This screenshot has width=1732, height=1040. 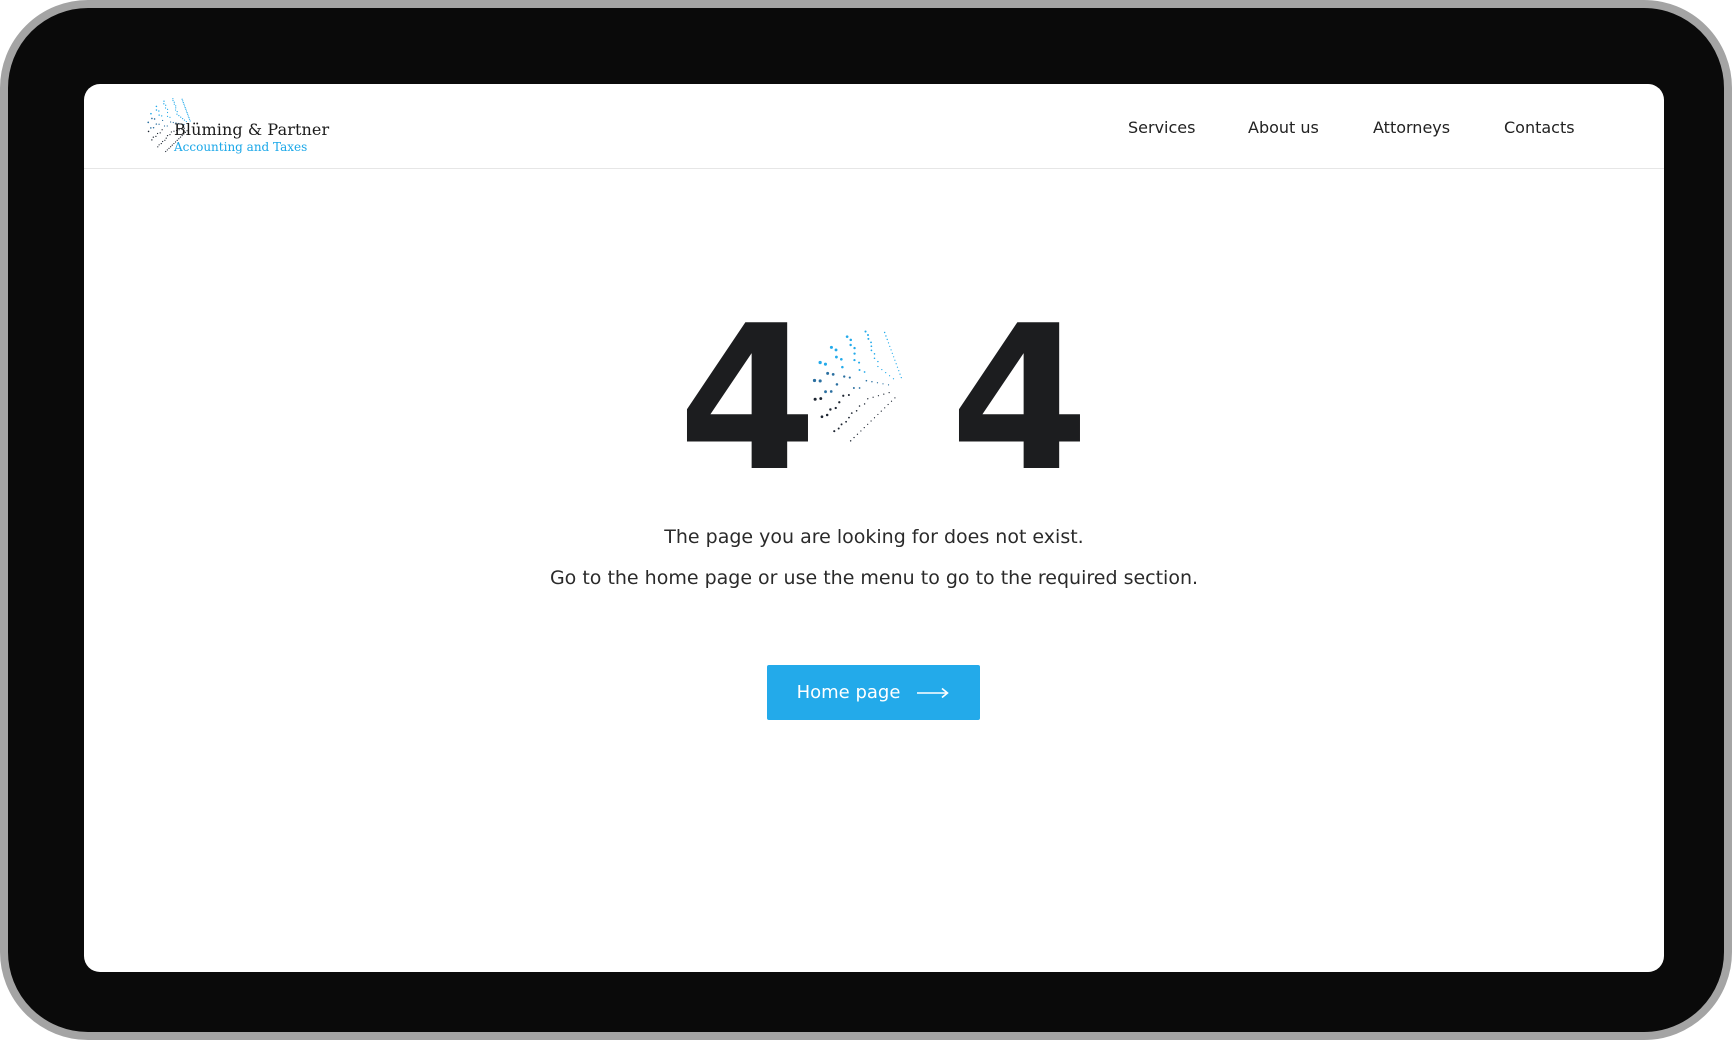 What do you see at coordinates (1283, 127) in the screenshot?
I see `nav-item-about-us: About us` at bounding box center [1283, 127].